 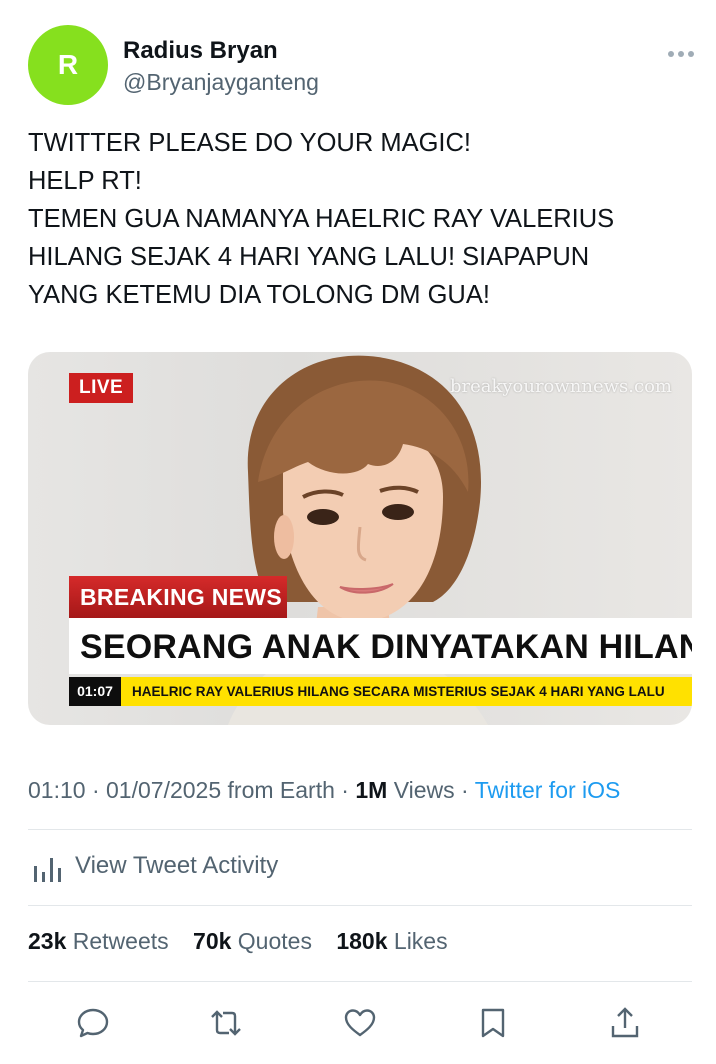 What do you see at coordinates (362, 941) in the screenshot?
I see `likes-count: 180k` at bounding box center [362, 941].